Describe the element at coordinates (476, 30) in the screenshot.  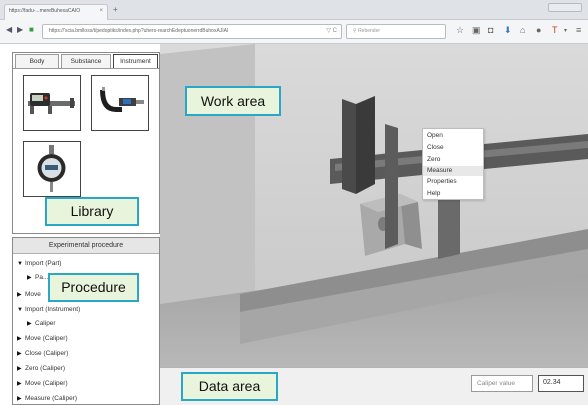
I see `reading-list-icon: ▣` at that location.